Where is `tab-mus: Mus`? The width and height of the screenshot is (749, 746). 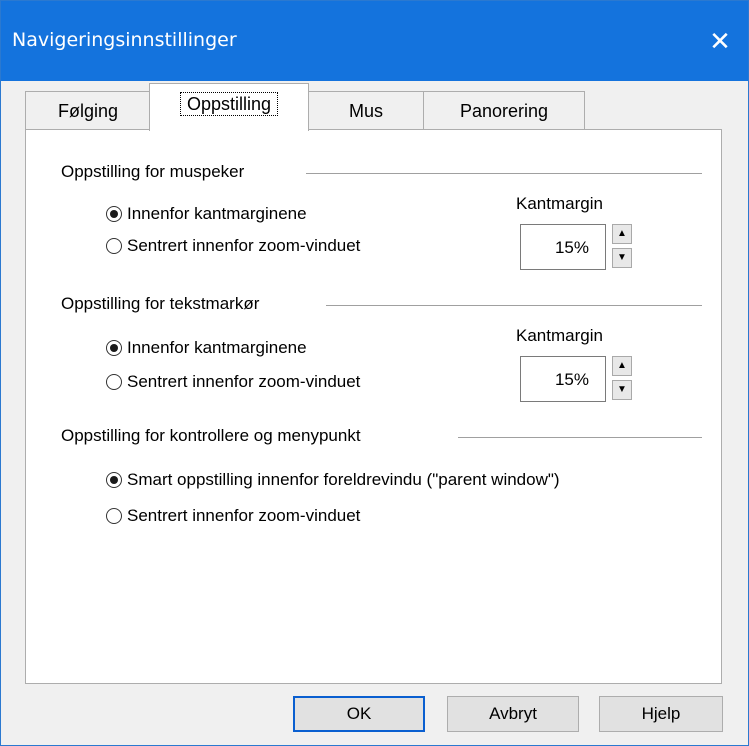 tab-mus: Mus is located at coordinates (366, 110).